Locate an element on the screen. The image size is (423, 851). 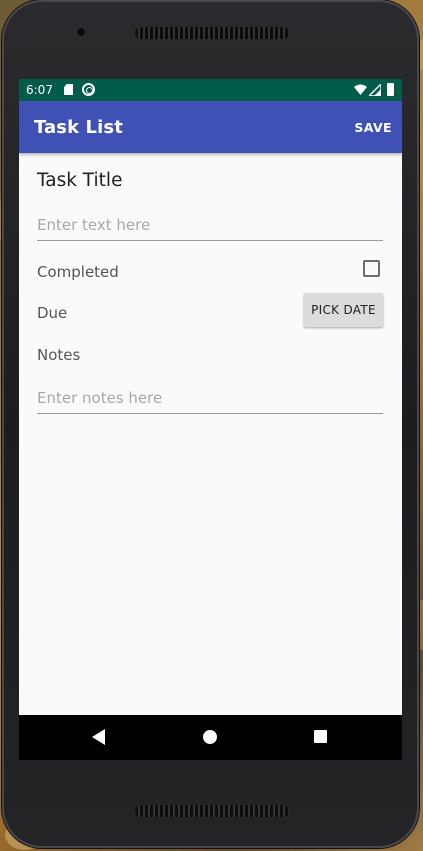
completed-checkbox is located at coordinates (371, 268).